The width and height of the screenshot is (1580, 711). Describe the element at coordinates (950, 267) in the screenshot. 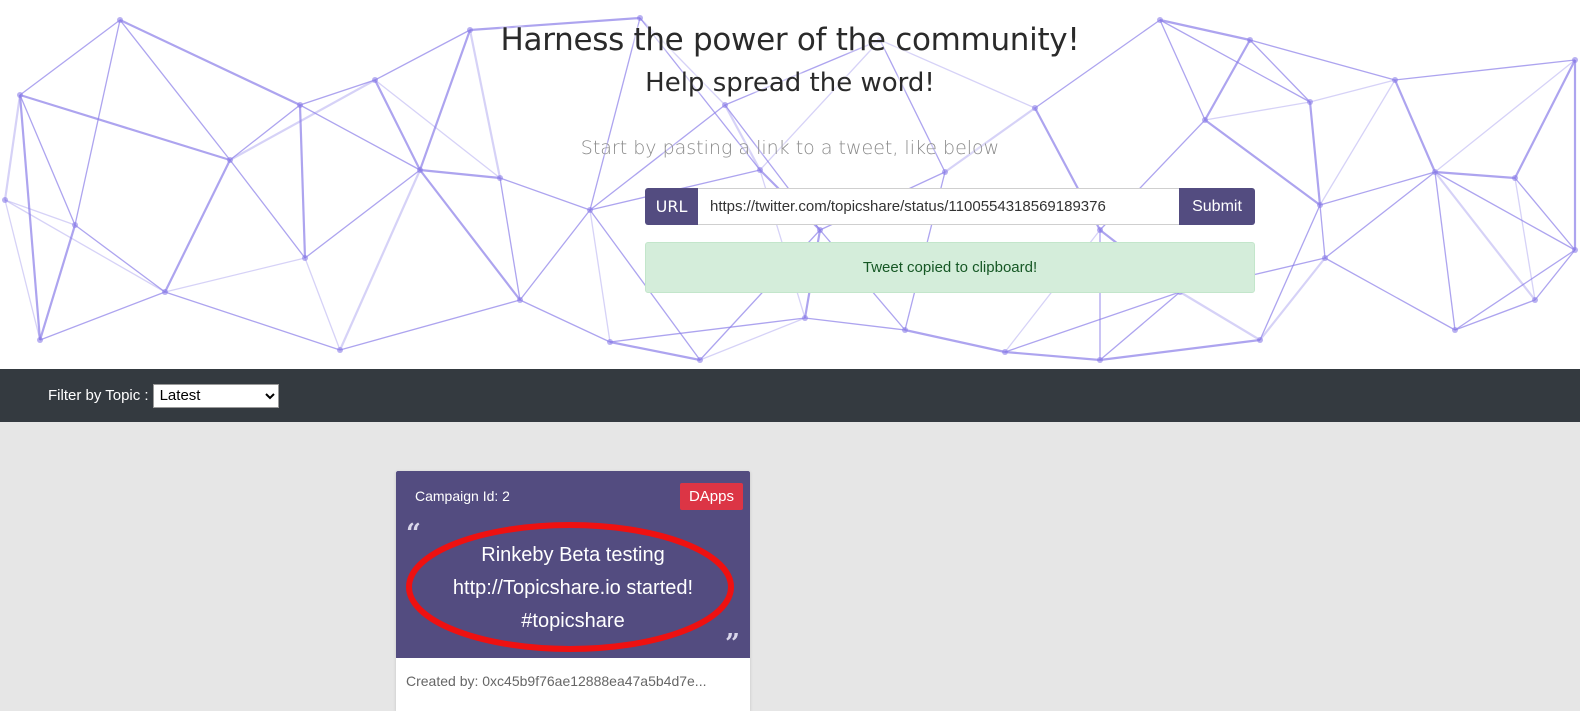

I see `success-alert: Tweet copied to clipboard!` at that location.